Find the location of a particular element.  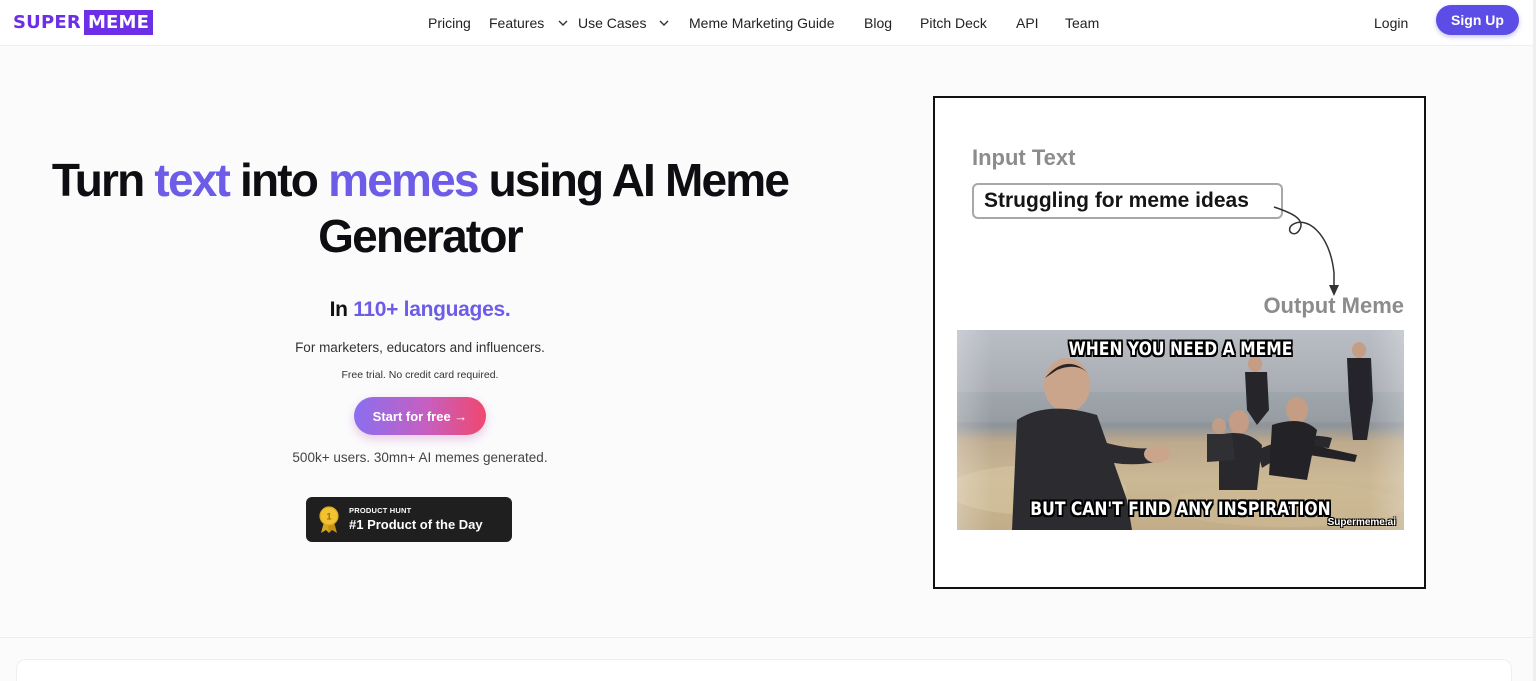

headline-part-1: Turn is located at coordinates (103, 180).